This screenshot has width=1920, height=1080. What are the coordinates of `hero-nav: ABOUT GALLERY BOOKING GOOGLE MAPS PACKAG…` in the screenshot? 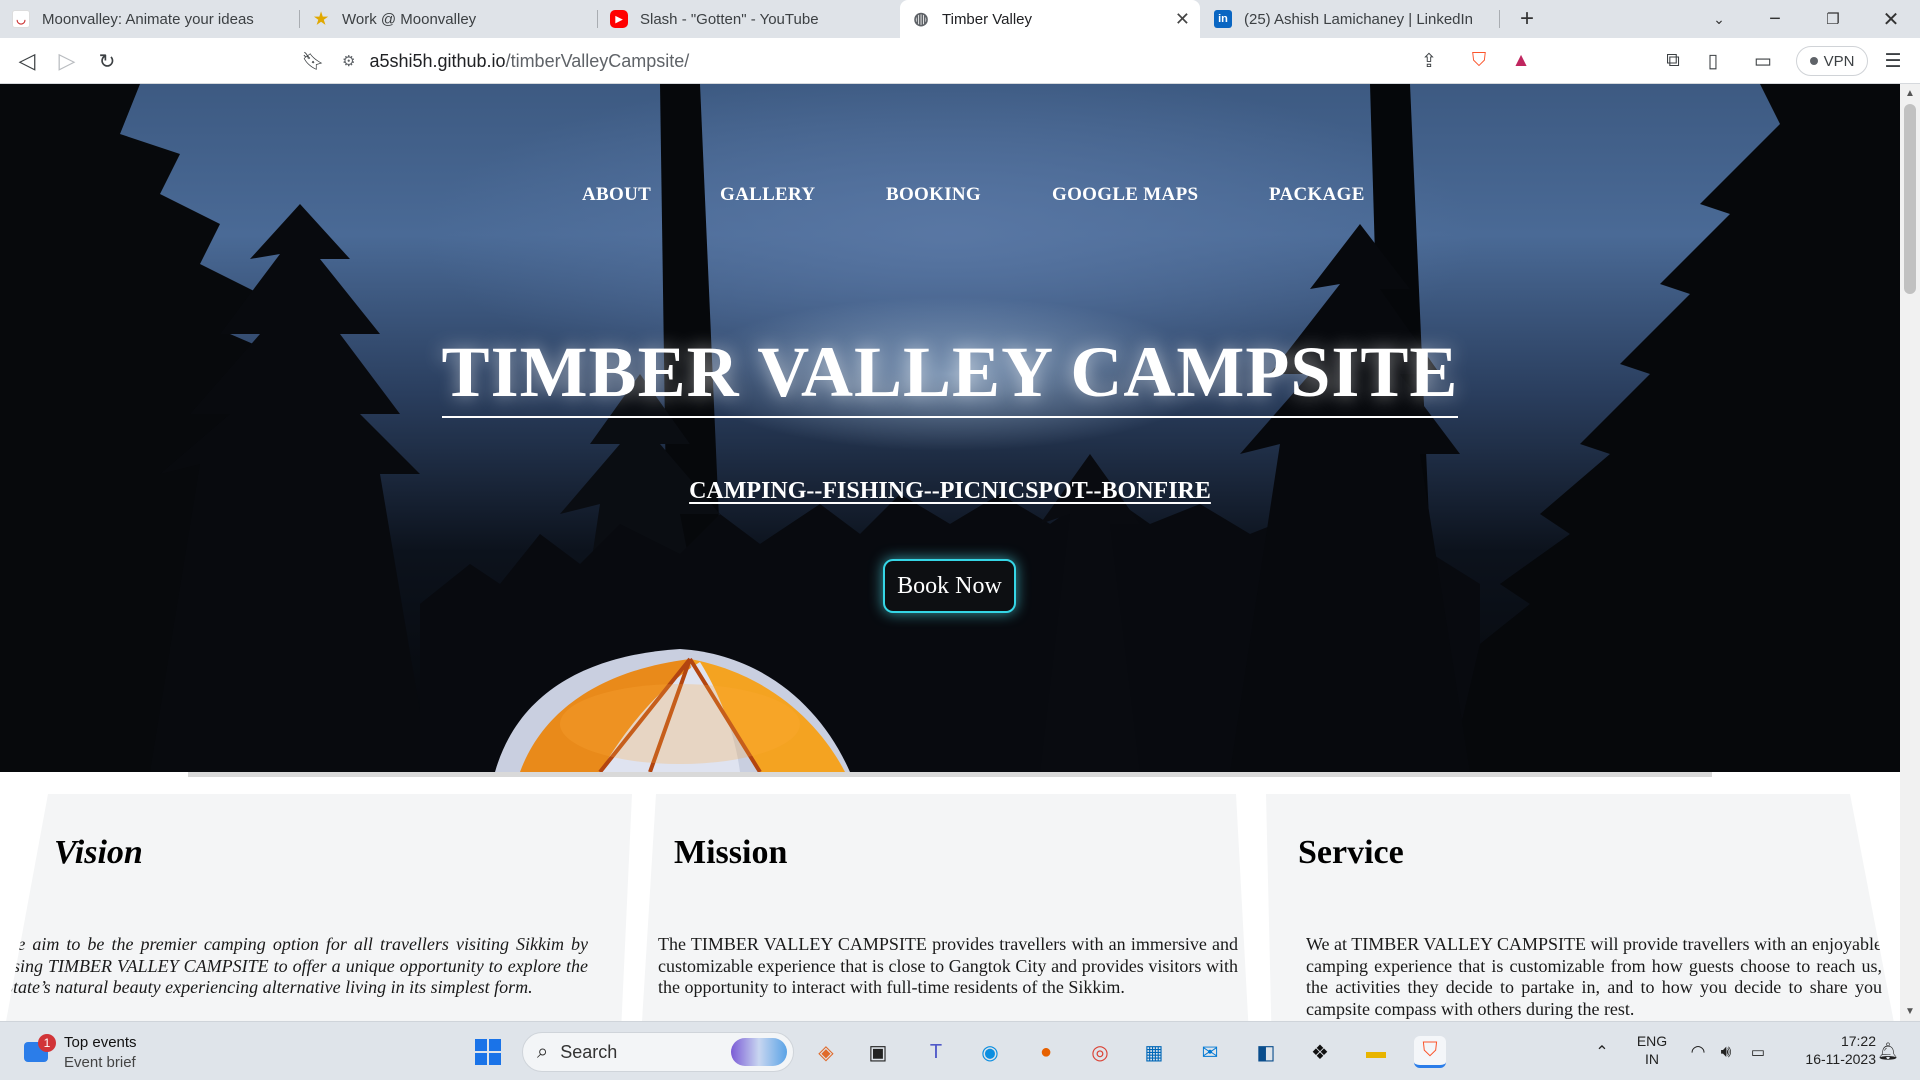 It's located at (950, 204).